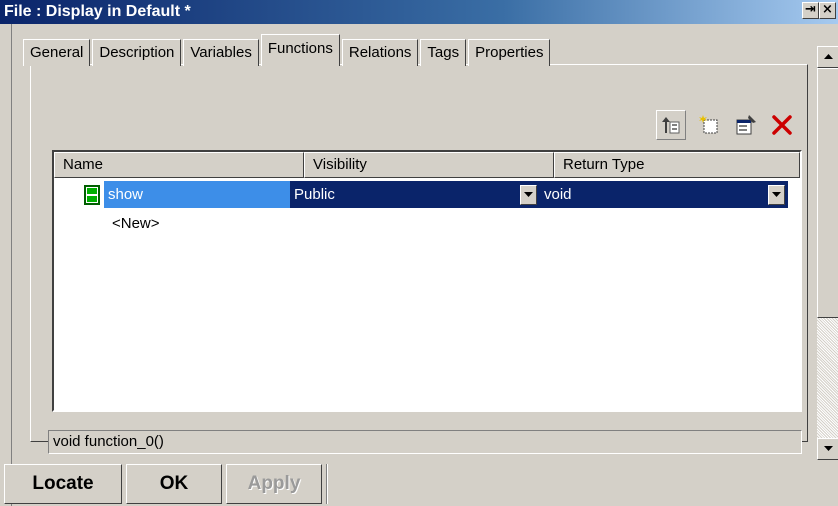 Image resolution: width=838 pixels, height=506 pixels. I want to click on pin-icon: ⇥, so click(810, 10).